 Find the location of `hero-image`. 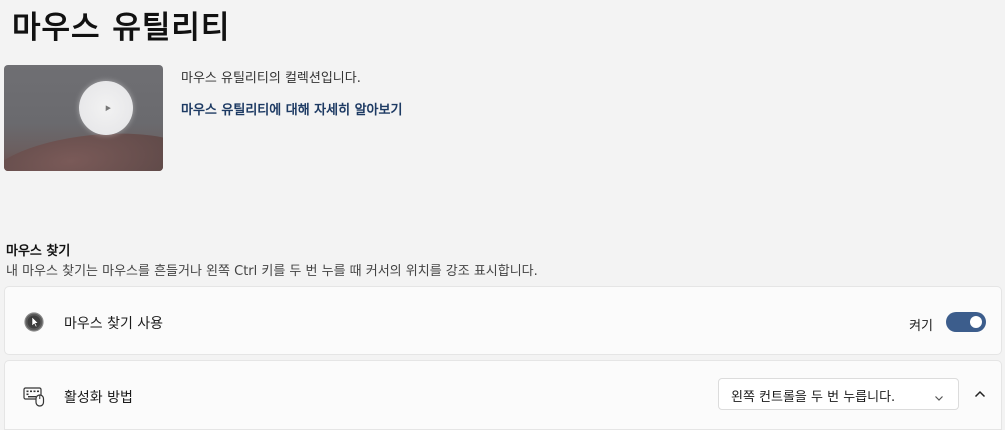

hero-image is located at coordinates (83, 118).